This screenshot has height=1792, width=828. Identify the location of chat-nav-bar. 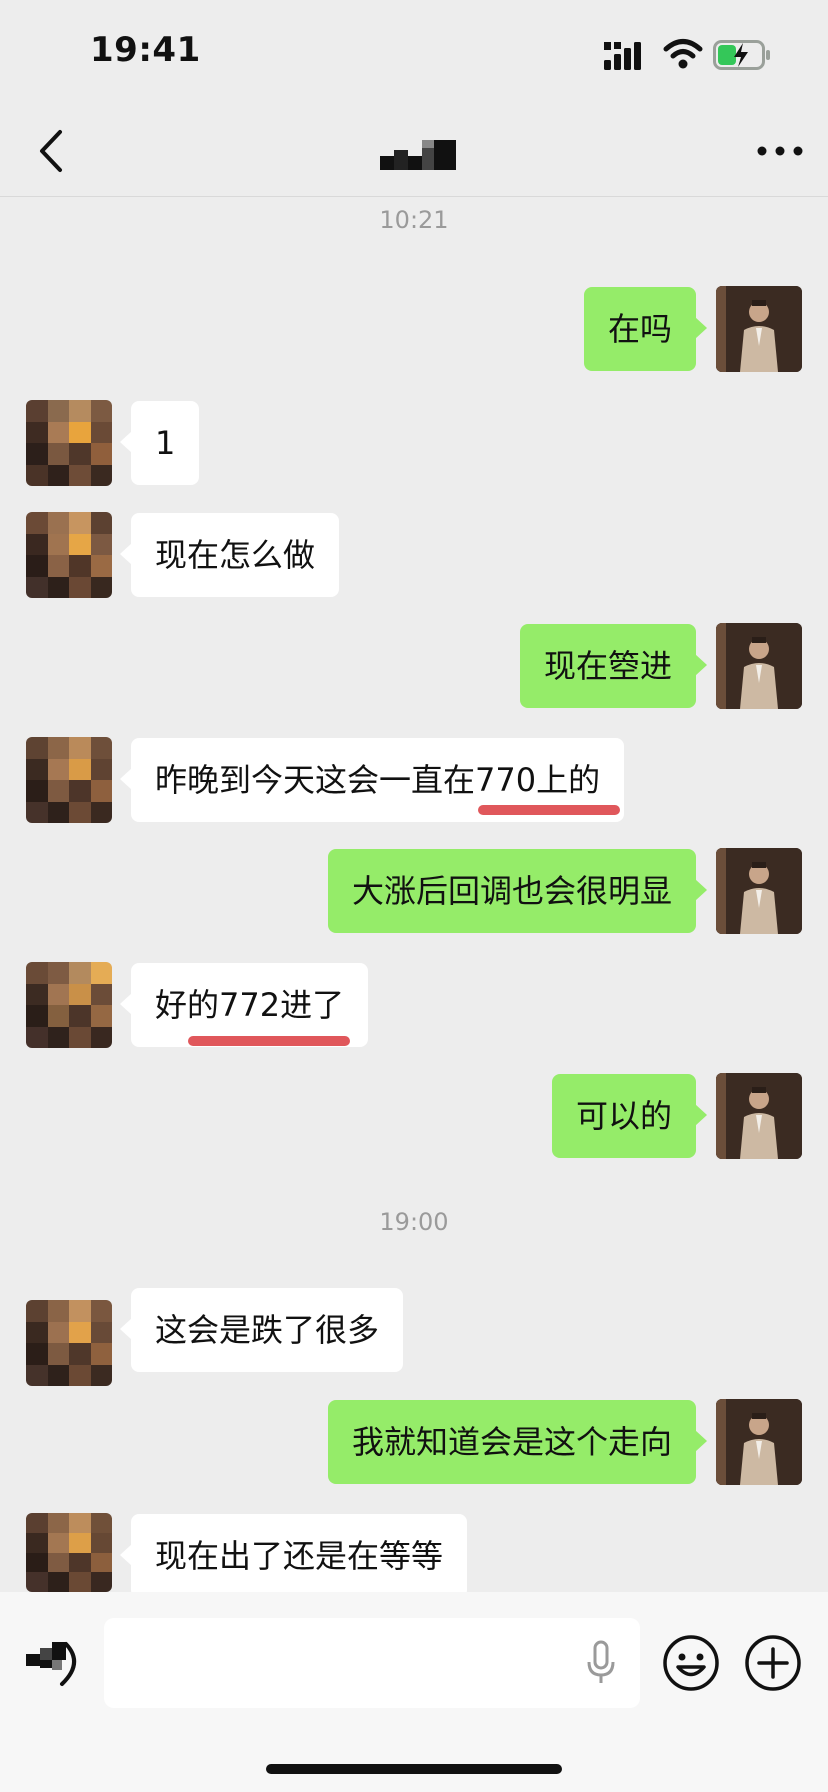
(414, 148).